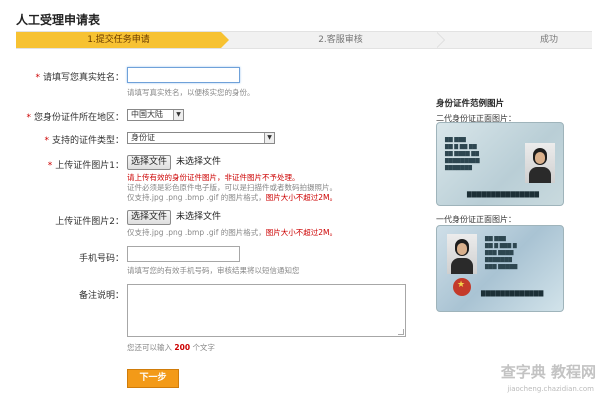  Describe the element at coordinates (201, 138) in the screenshot. I see `doc-type-select: 身份证 ▼` at that location.